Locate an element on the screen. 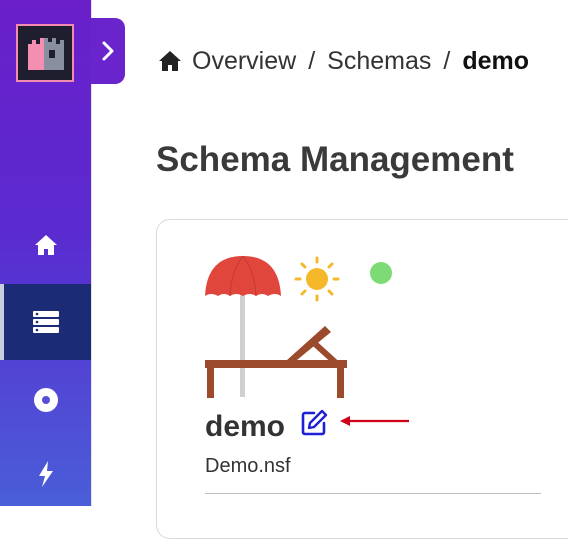  lightning-icon is located at coordinates (45, 474).